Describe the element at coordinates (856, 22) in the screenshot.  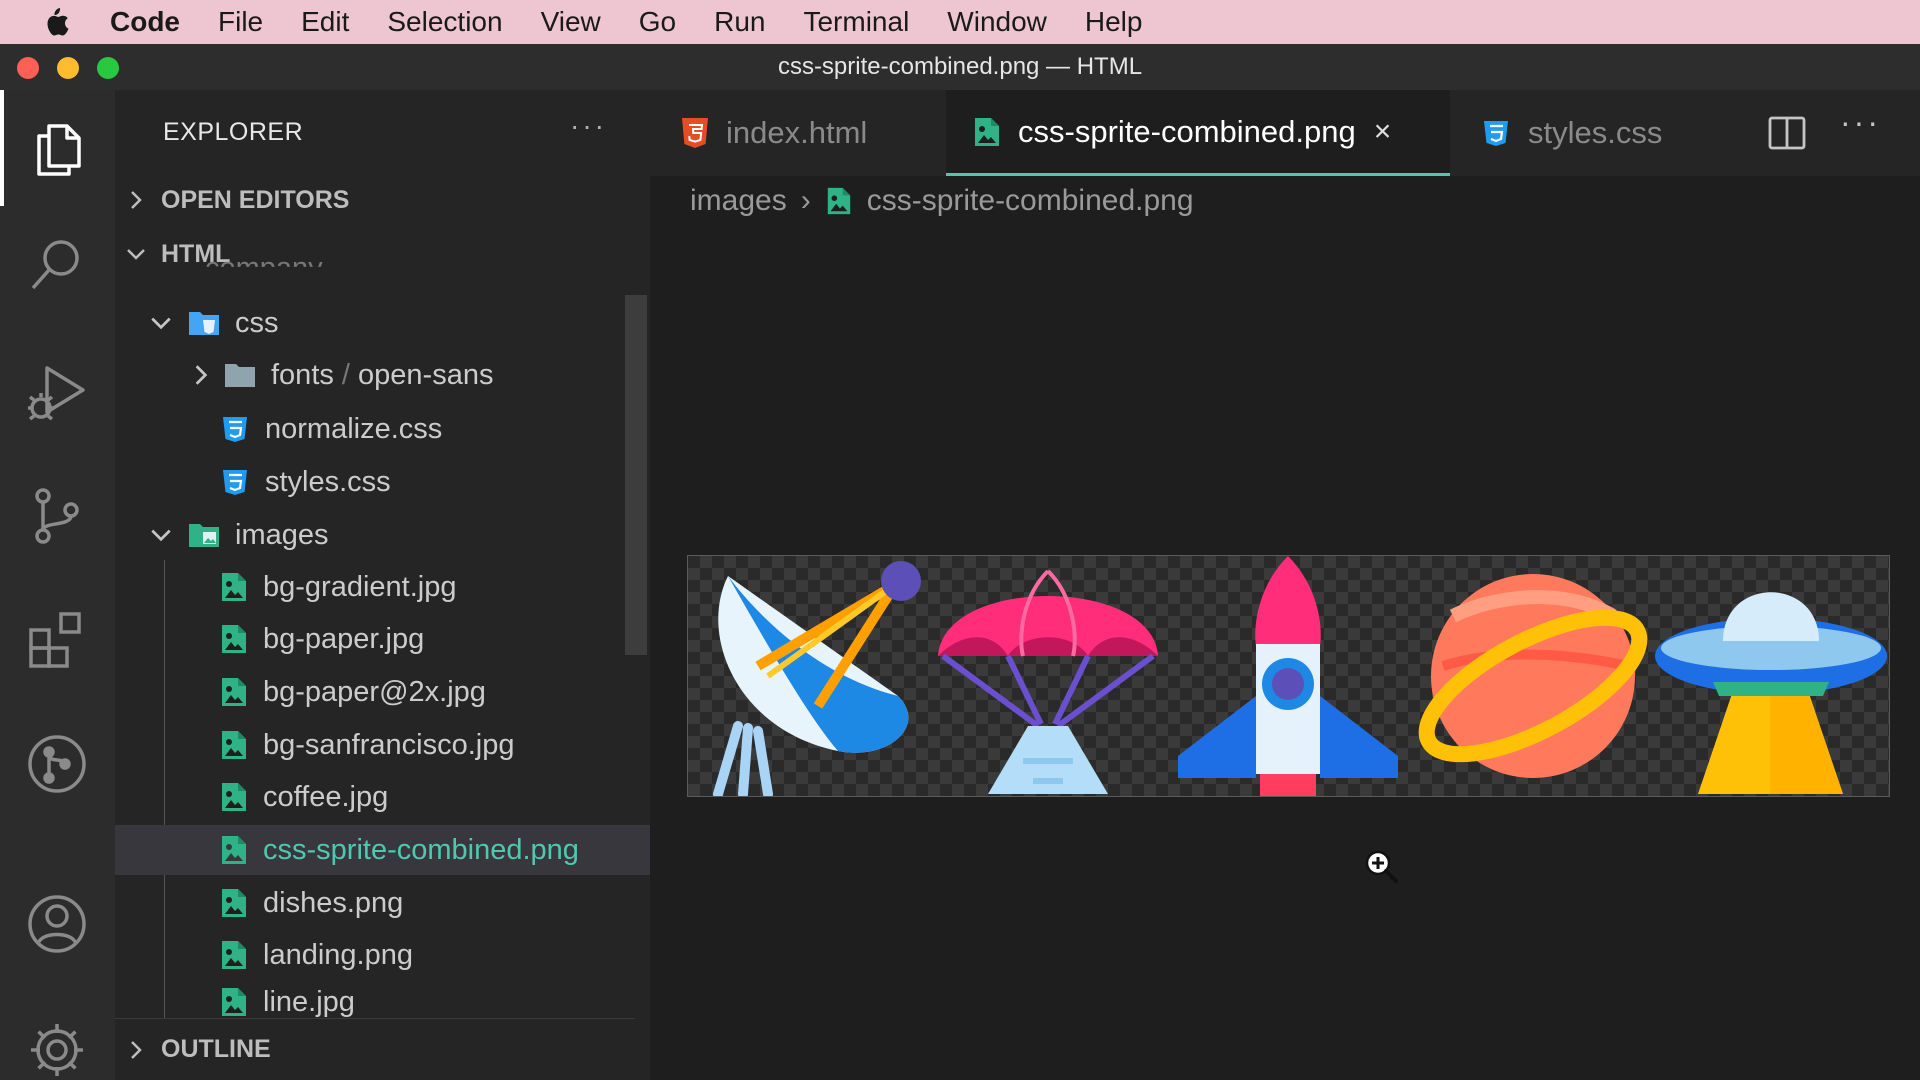
I see `menu-terminal: Terminal` at that location.